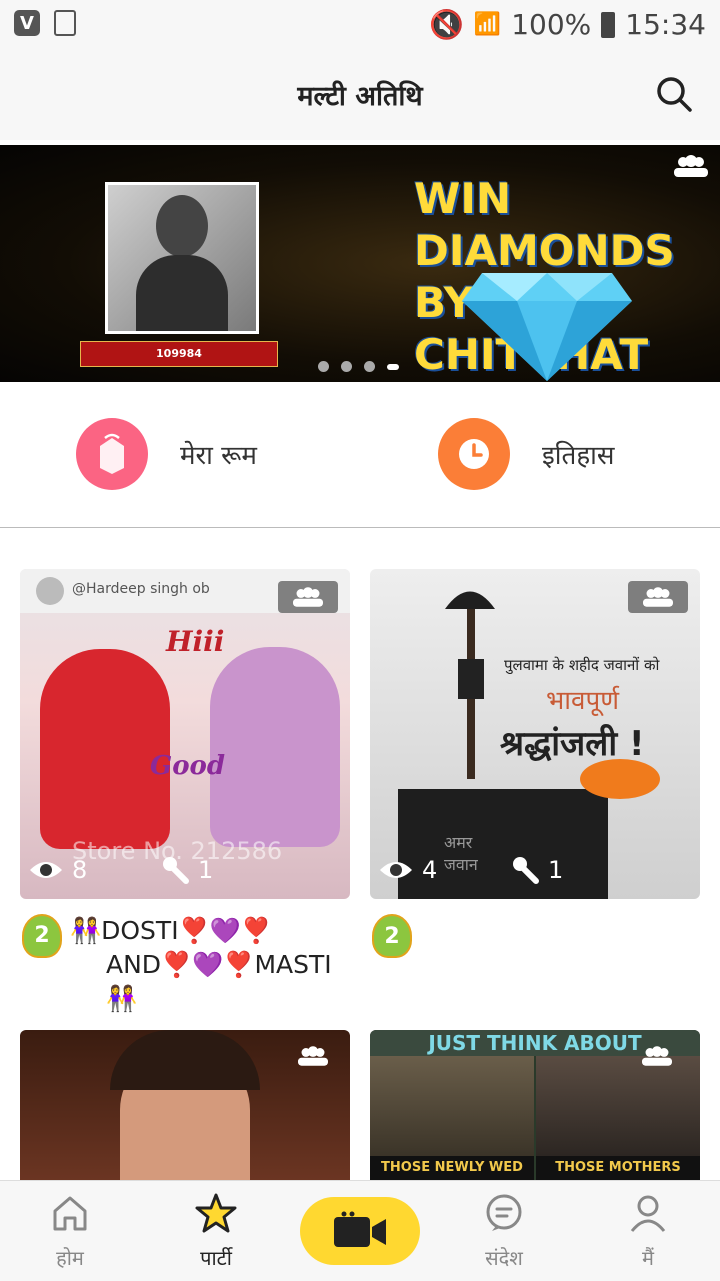 The height and width of the screenshot is (1281, 720). I want to click on clock-icon, so click(474, 454).